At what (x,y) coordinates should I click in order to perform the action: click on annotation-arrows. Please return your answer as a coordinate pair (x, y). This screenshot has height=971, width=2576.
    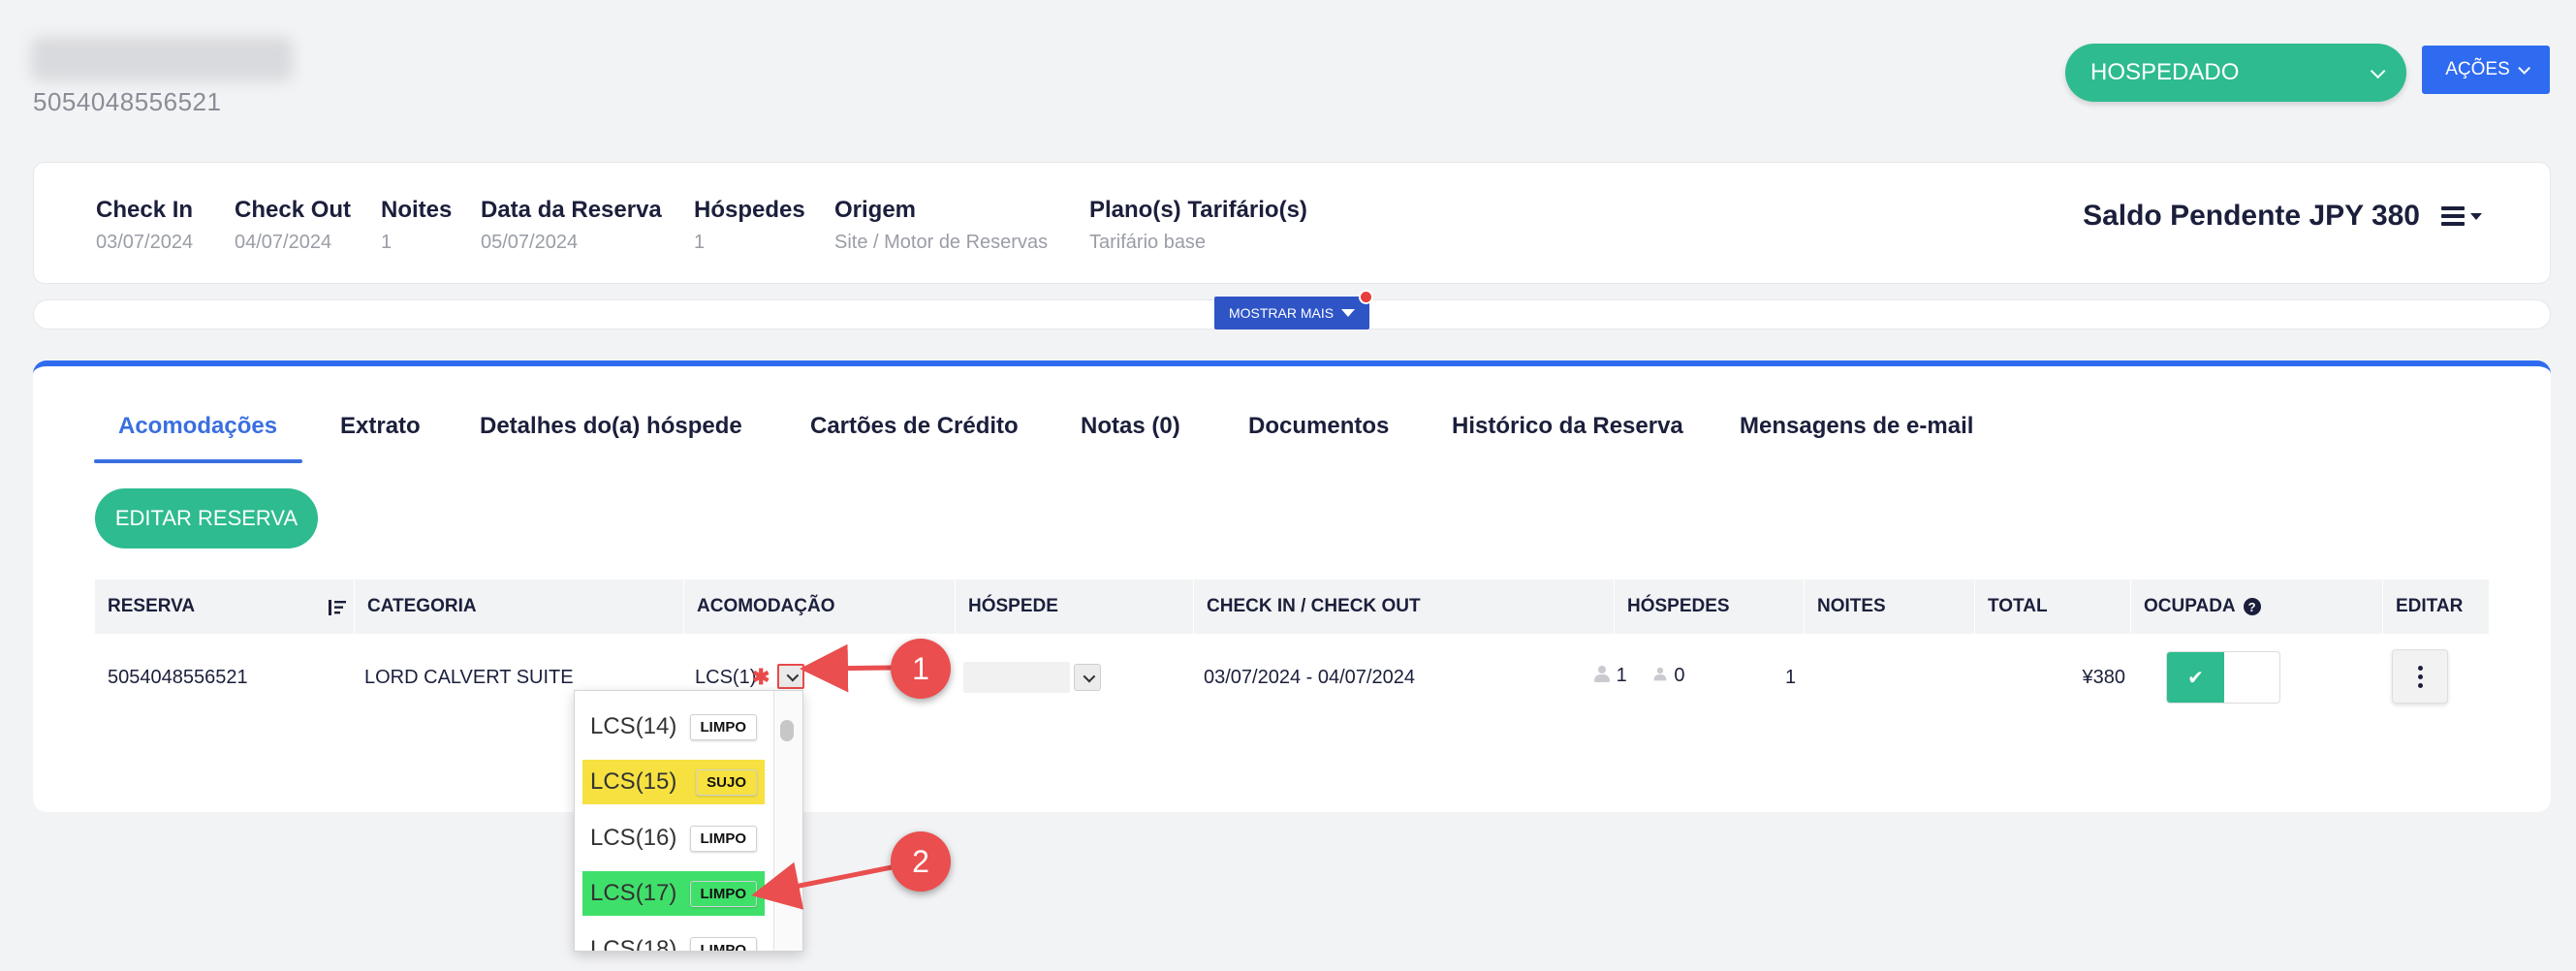
    Looking at the image, I should click on (822, 776).